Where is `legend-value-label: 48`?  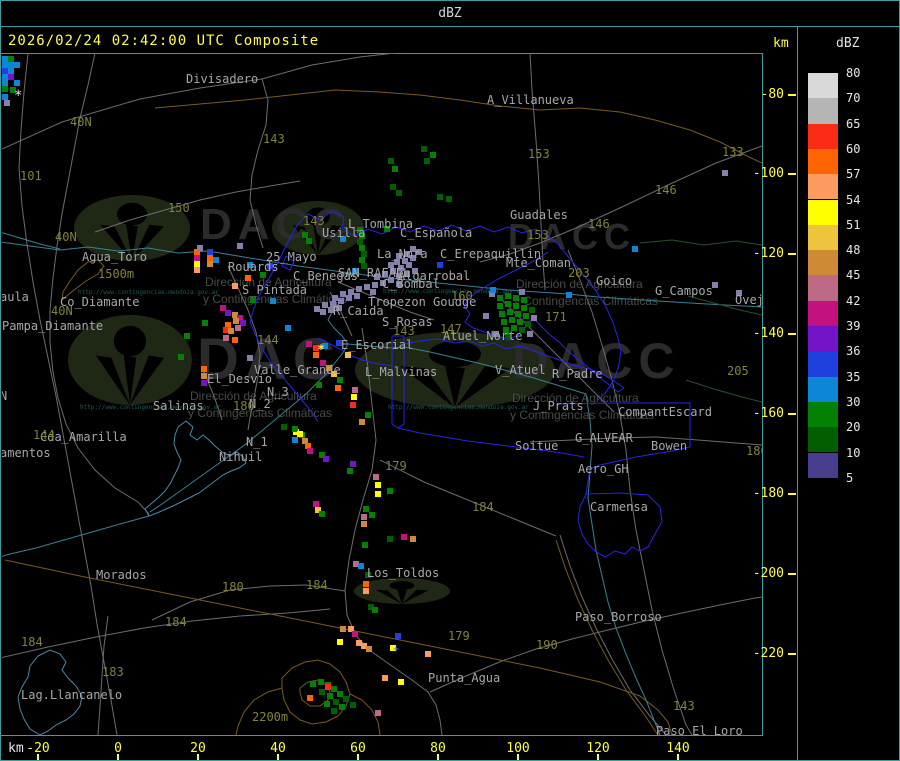 legend-value-label: 48 is located at coordinates (853, 250).